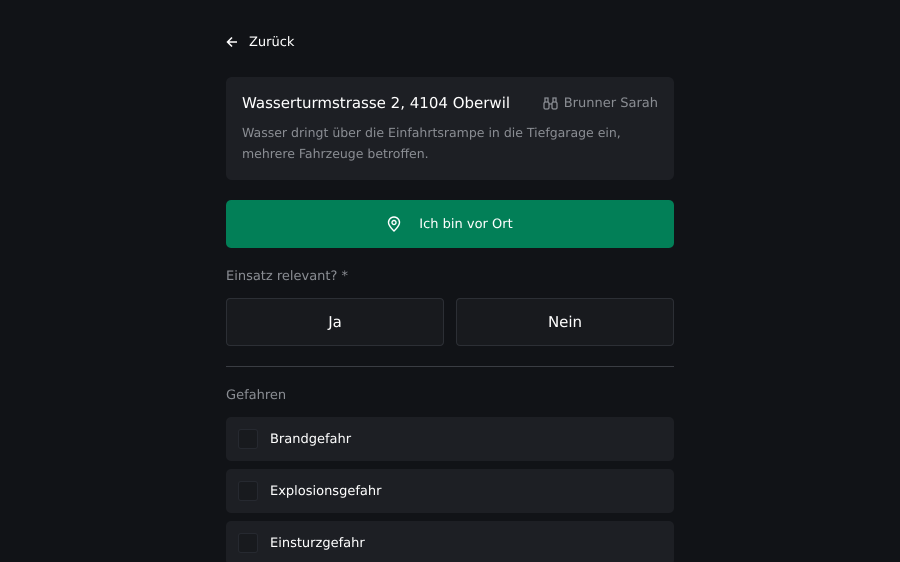 Image resolution: width=900 pixels, height=562 pixels. I want to click on back-link: Zurück, so click(260, 42).